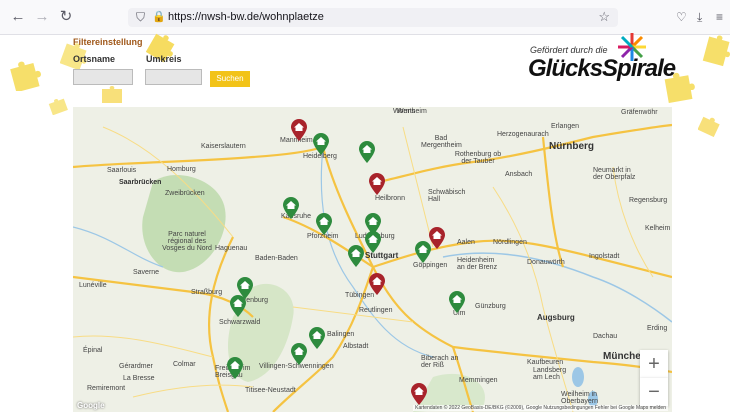  Describe the element at coordinates (602, 69) in the screenshot. I see `gluecksspirale-logo: GlücksSpirale` at that location.